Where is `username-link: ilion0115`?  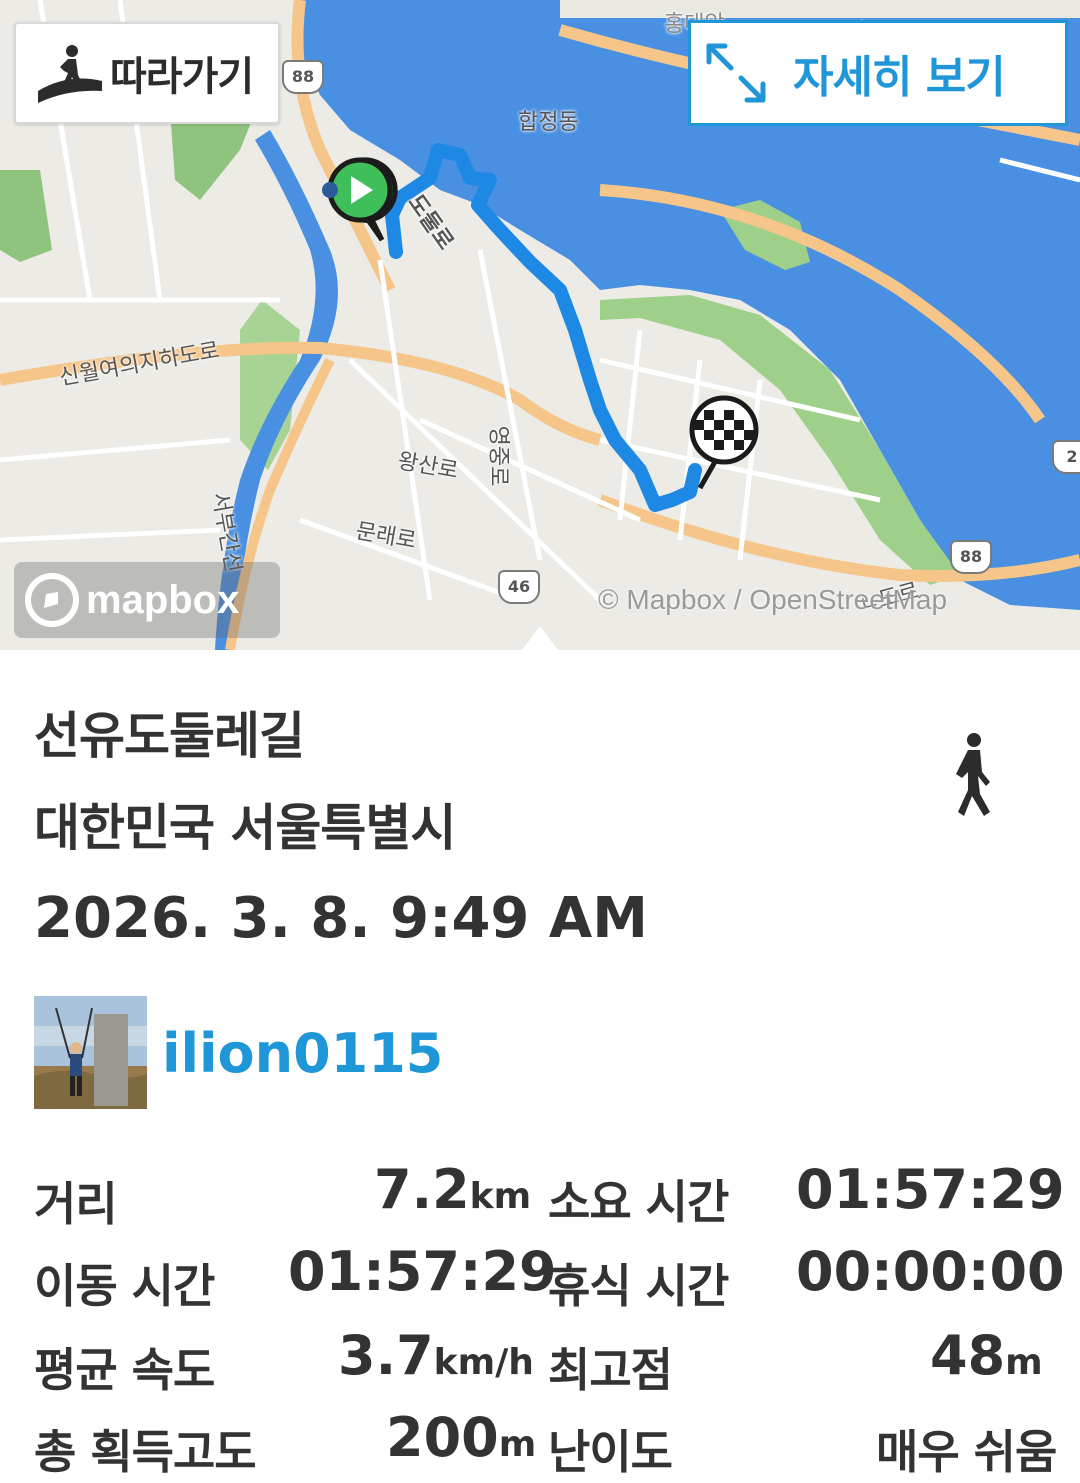
username-link: ilion0115 is located at coordinates (302, 1053).